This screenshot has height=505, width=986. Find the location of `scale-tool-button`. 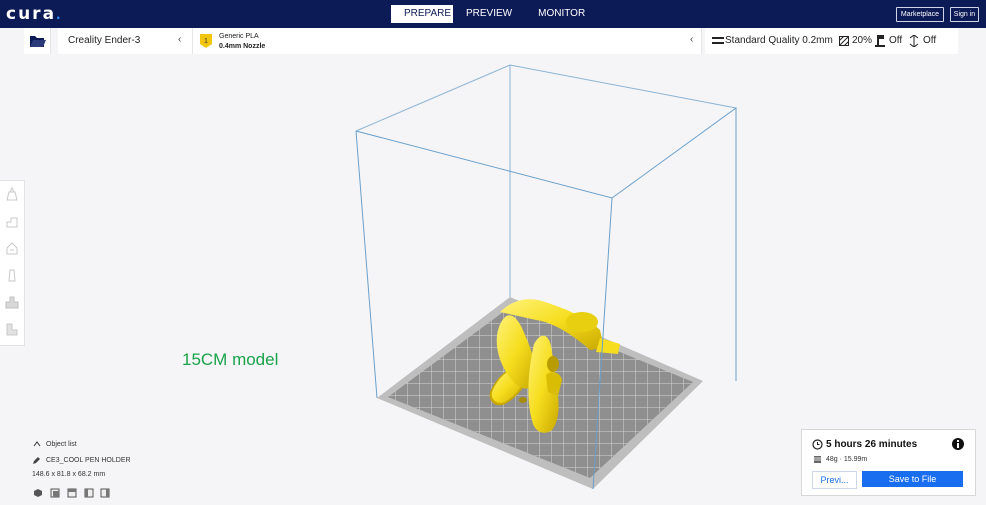

scale-tool-button is located at coordinates (12, 221).